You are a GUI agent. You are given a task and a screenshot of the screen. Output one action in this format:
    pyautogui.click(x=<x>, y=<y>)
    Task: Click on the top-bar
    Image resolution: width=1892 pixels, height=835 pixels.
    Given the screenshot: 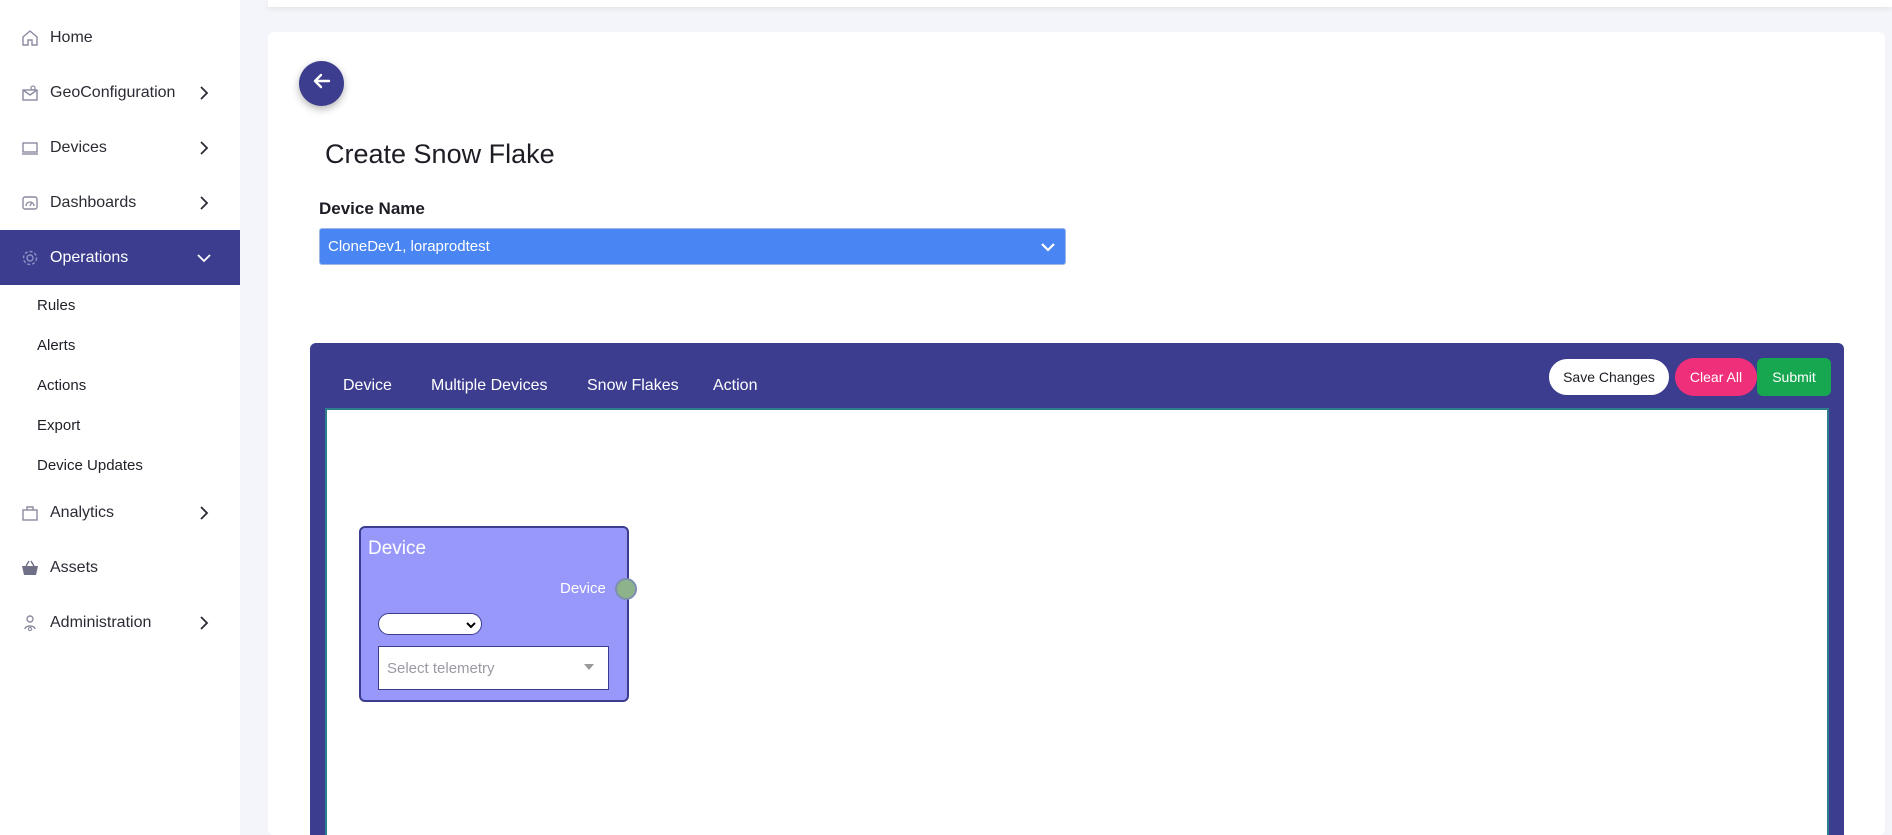 What is the action you would take?
    pyautogui.click(x=1080, y=3)
    